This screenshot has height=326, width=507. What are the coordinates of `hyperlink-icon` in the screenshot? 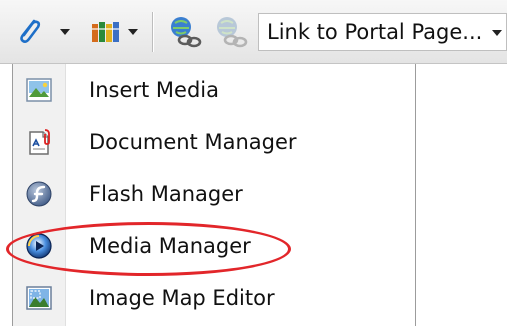 It's located at (30, 31).